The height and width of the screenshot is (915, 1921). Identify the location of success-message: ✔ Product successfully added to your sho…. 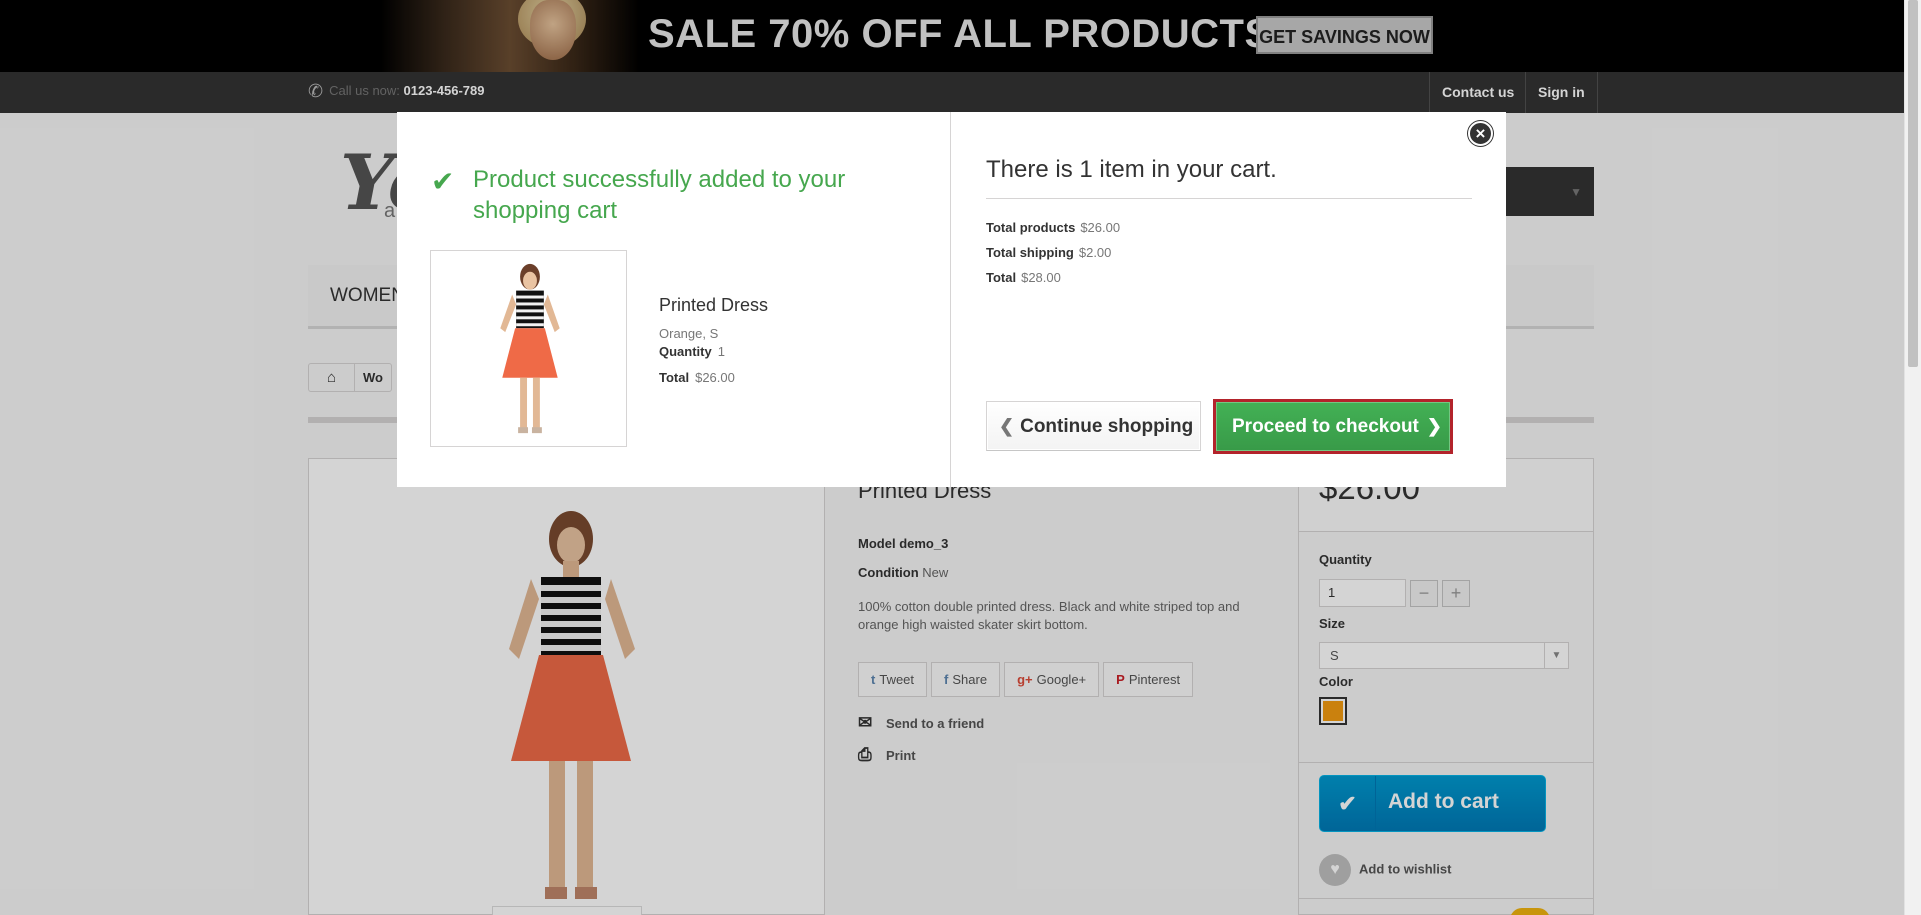
(641, 195).